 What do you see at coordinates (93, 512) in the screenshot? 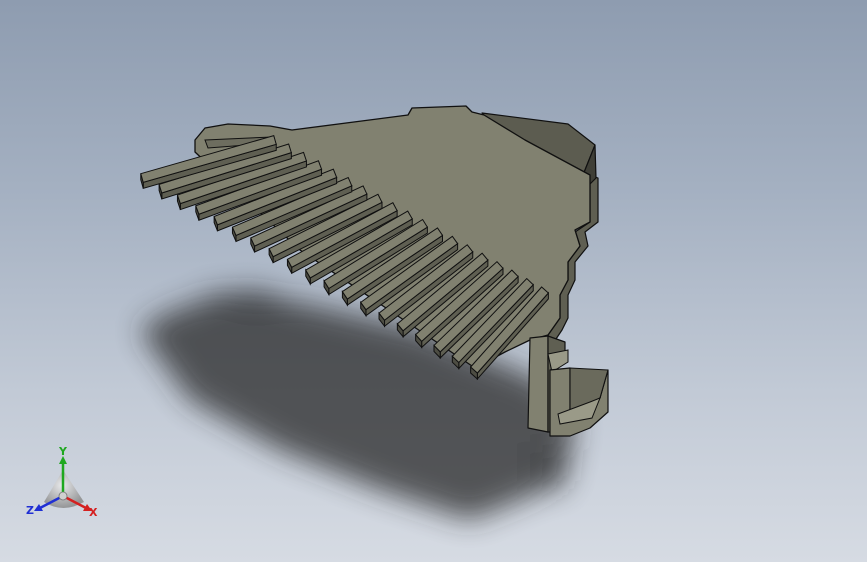
I see `x-axis-label: X` at bounding box center [93, 512].